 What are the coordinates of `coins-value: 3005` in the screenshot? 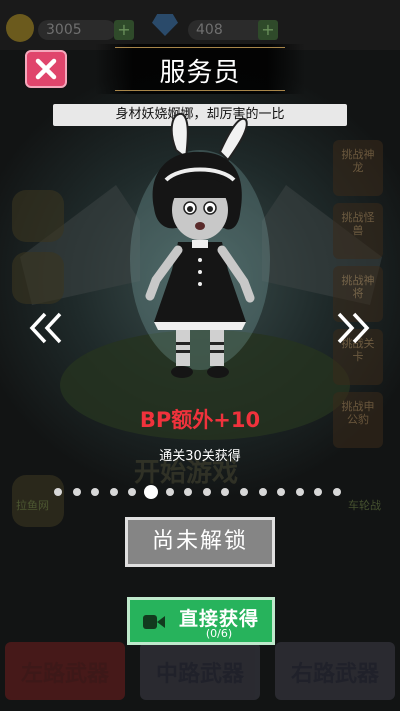 It's located at (77, 30).